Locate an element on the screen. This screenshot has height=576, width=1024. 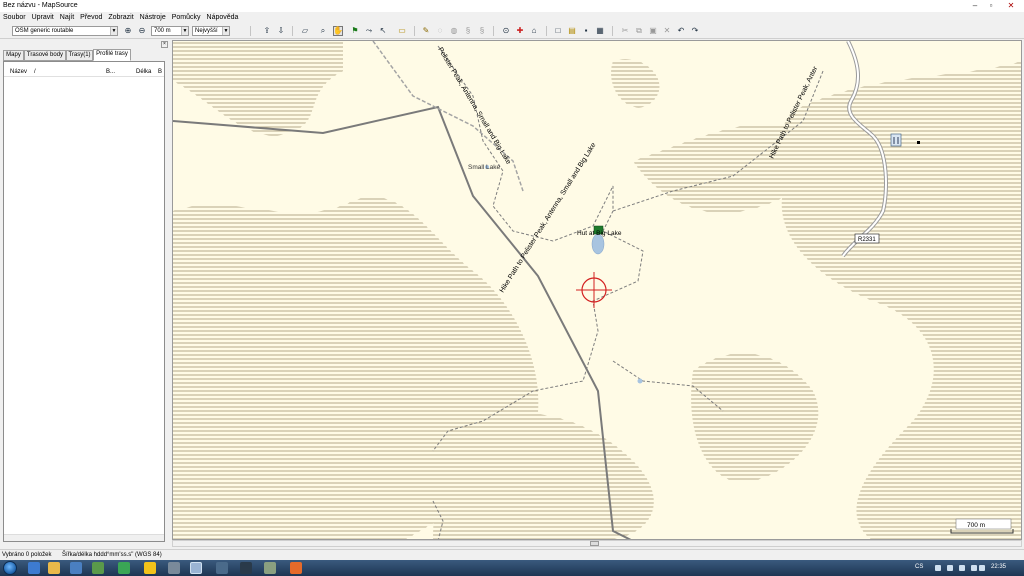
open-file-icon: ▤ is located at coordinates (572, 31).